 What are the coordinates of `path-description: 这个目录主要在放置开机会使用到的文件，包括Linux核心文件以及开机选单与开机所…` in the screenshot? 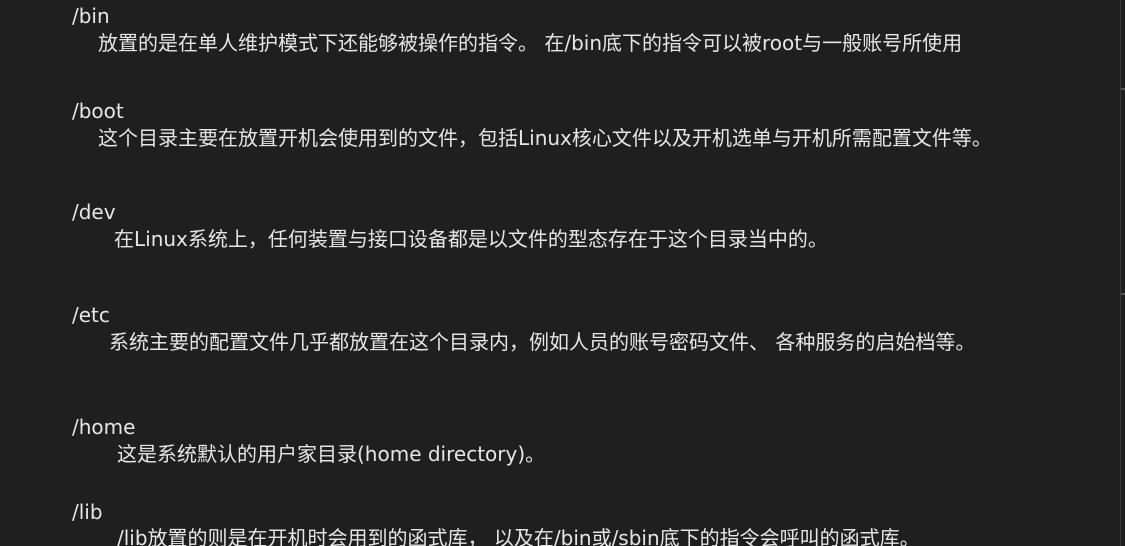 It's located at (545, 138).